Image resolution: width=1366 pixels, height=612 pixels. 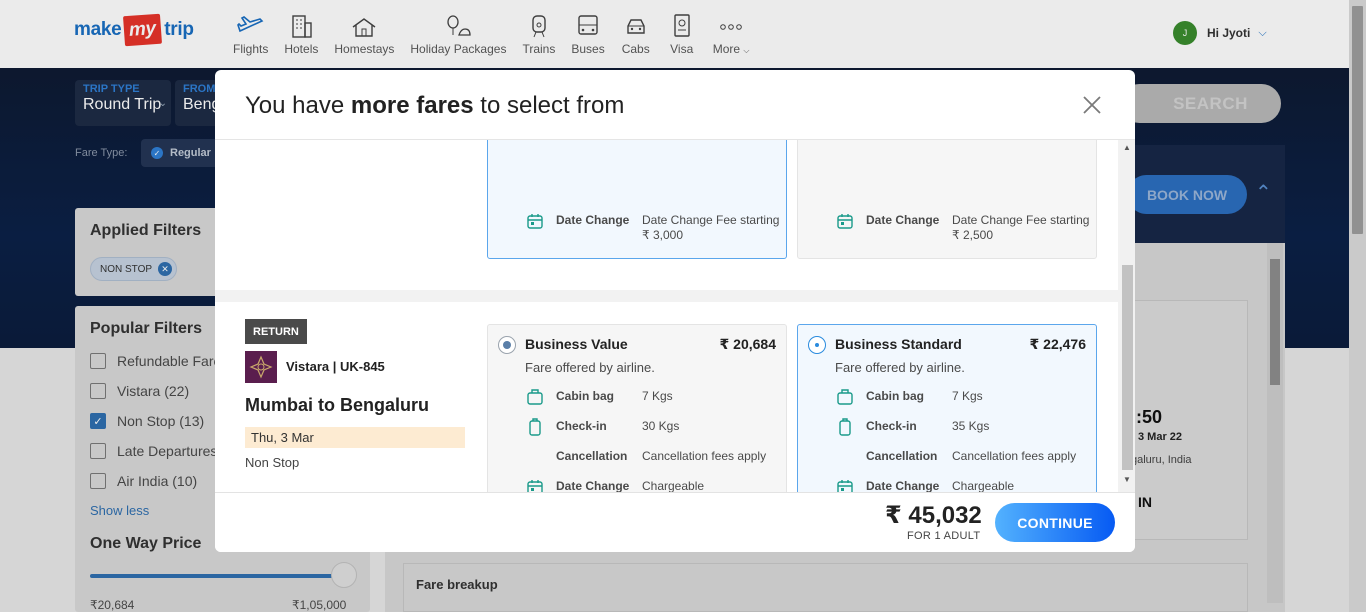 I want to click on fare-radio, so click(x=817, y=345).